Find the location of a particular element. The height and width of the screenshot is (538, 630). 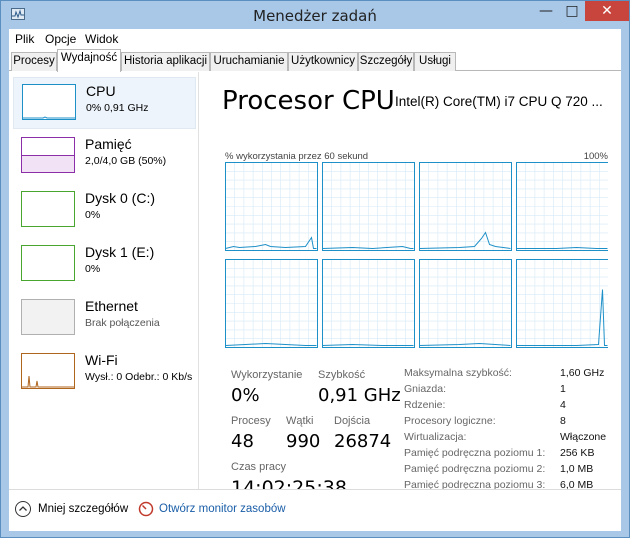

sidebar-item-detail: Wysł.: 0 Odebr.: 0 Kb/s is located at coordinates (139, 377).